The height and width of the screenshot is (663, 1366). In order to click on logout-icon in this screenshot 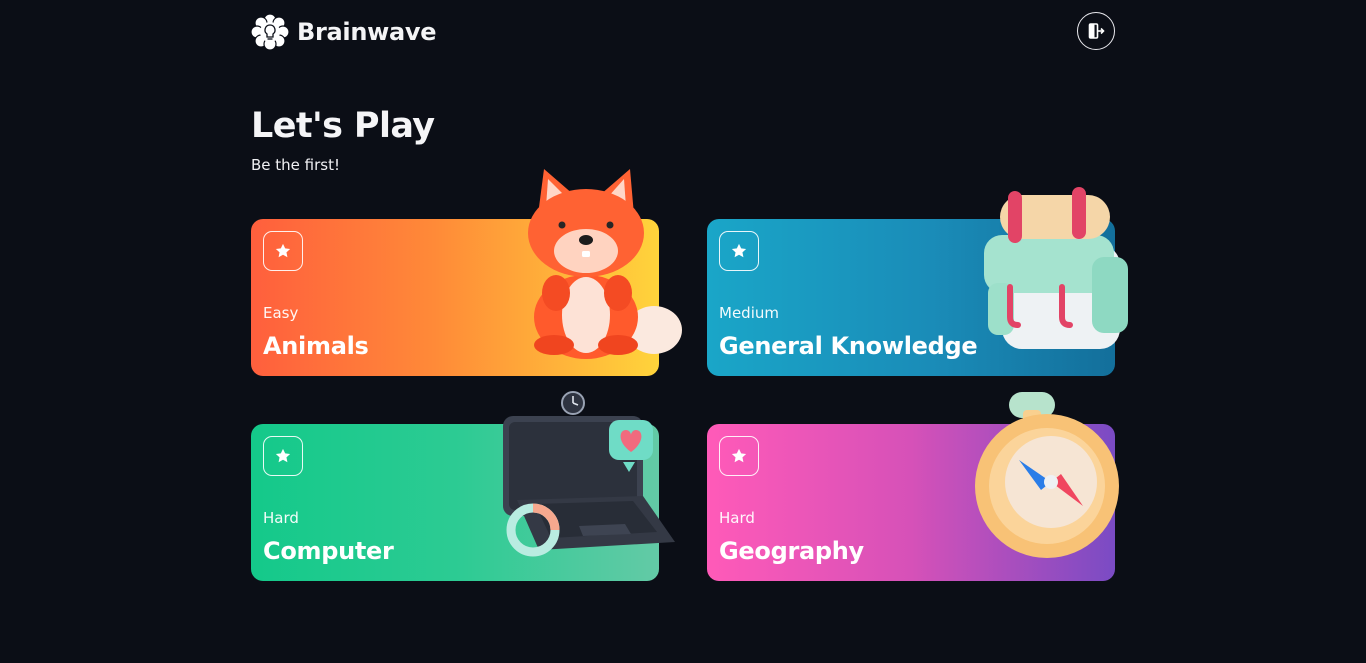, I will do `click(1096, 31)`.